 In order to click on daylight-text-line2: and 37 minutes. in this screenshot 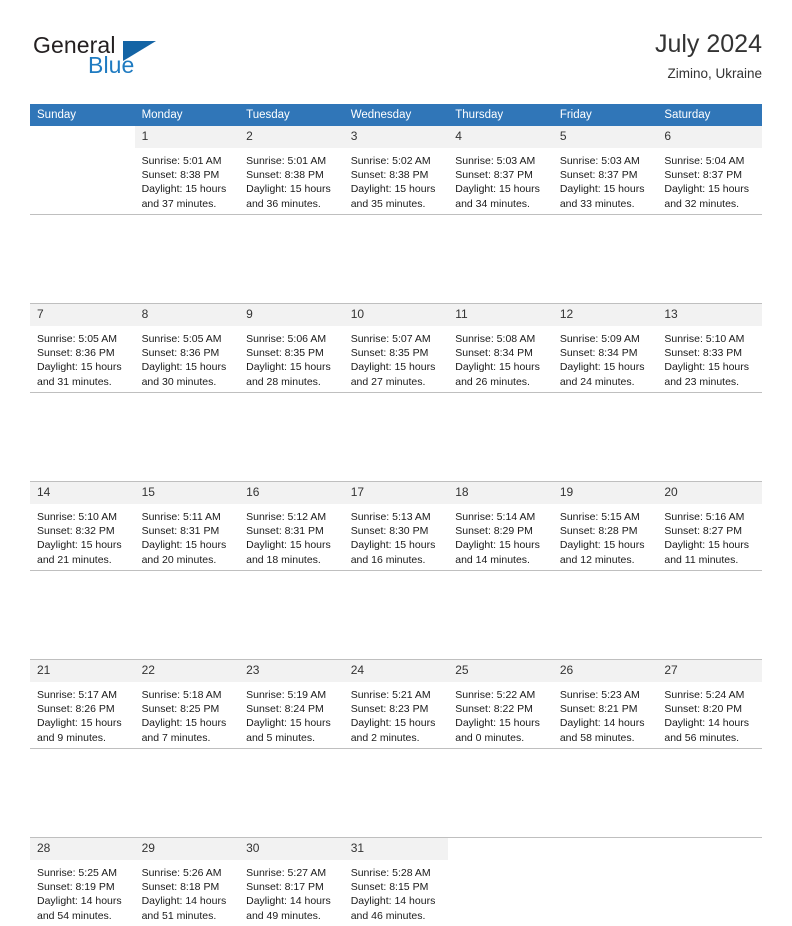, I will do `click(188, 204)`.